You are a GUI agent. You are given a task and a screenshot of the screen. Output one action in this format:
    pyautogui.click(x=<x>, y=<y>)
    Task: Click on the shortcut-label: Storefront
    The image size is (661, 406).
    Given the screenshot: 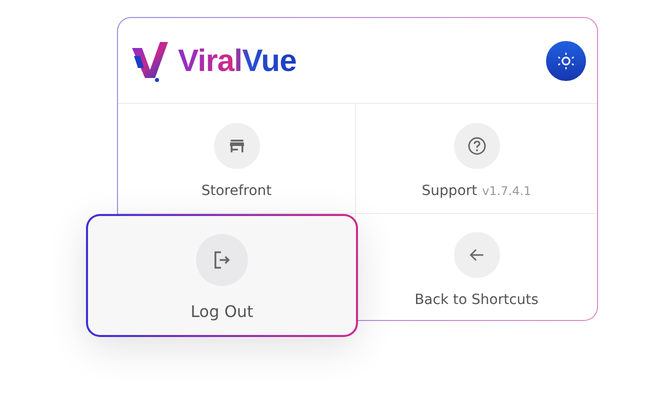 What is the action you would take?
    pyautogui.click(x=236, y=190)
    